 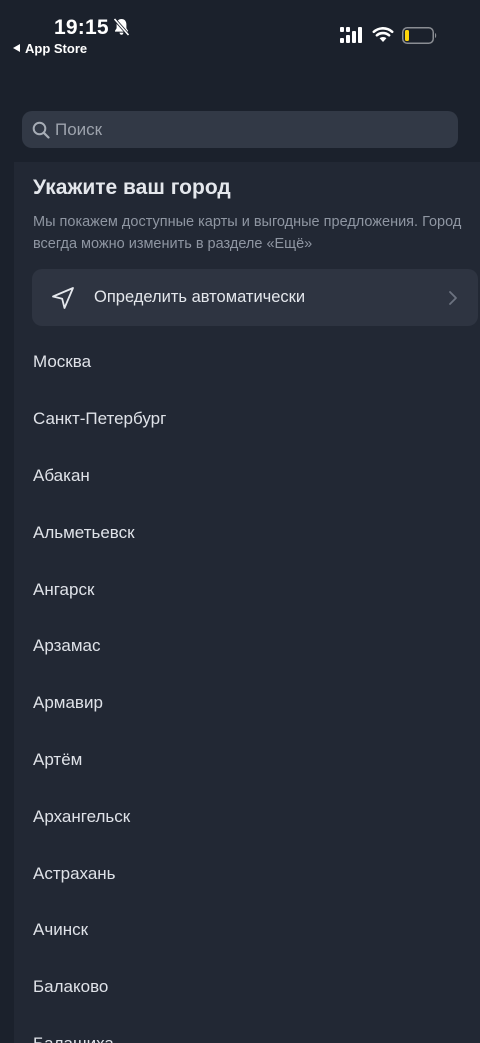 I want to click on back-app-label: App Store, so click(x=56, y=48).